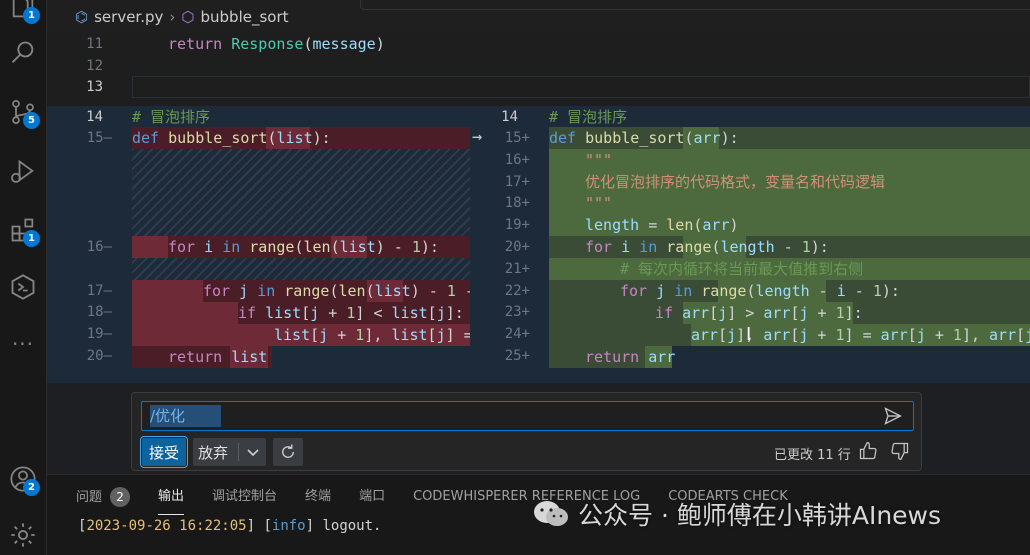  I want to click on source-control-icon: 5, so click(23, 112).